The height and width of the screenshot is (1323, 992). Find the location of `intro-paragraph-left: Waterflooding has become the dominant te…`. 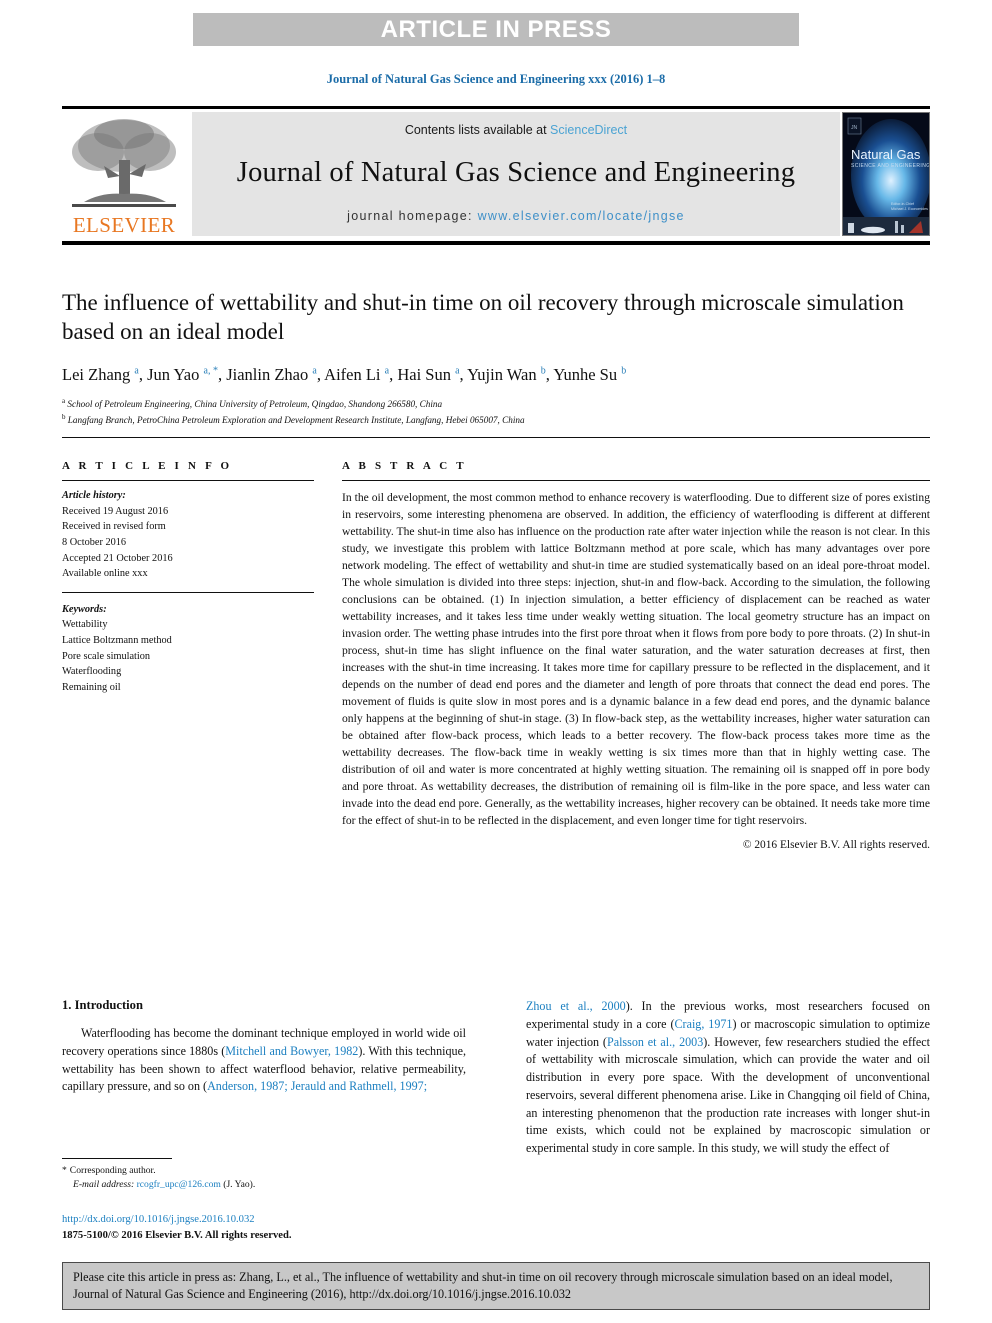

intro-paragraph-left: Waterflooding has become the dominant te… is located at coordinates (264, 1060).